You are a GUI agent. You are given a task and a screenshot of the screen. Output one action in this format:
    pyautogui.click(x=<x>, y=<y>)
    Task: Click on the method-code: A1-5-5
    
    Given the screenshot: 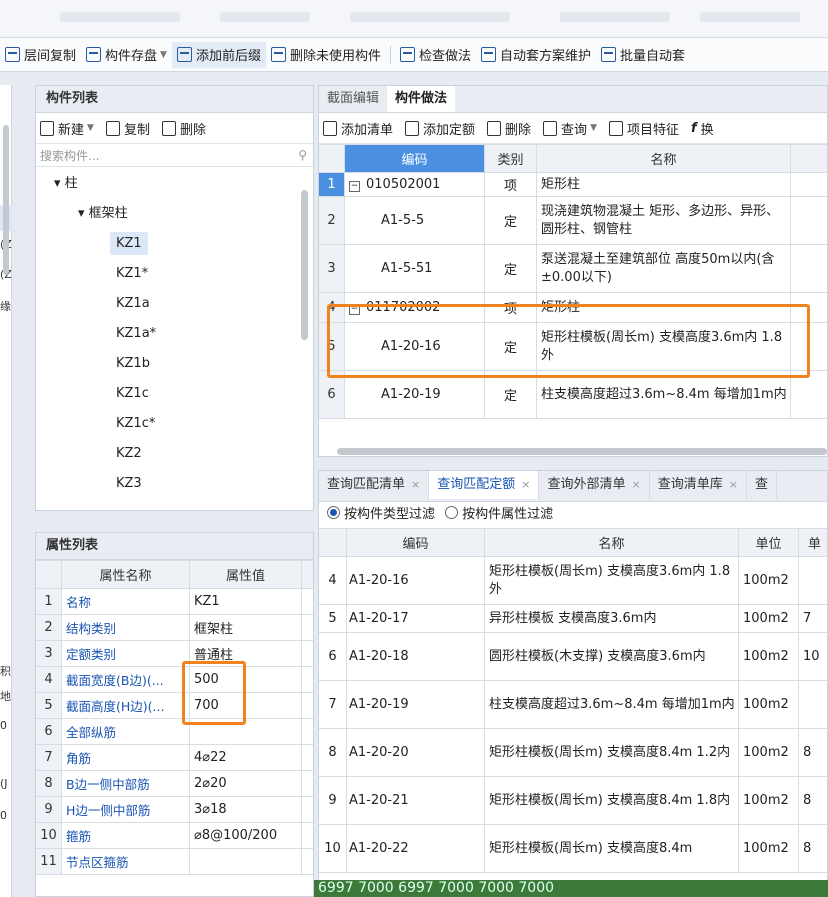 What is the action you would take?
    pyautogui.click(x=414, y=220)
    